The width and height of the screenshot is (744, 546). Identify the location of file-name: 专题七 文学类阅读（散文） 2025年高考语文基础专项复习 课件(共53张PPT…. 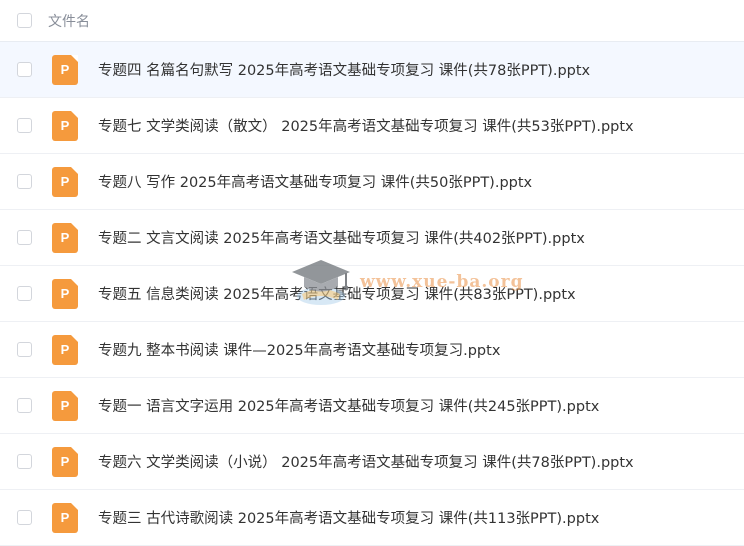
(366, 125).